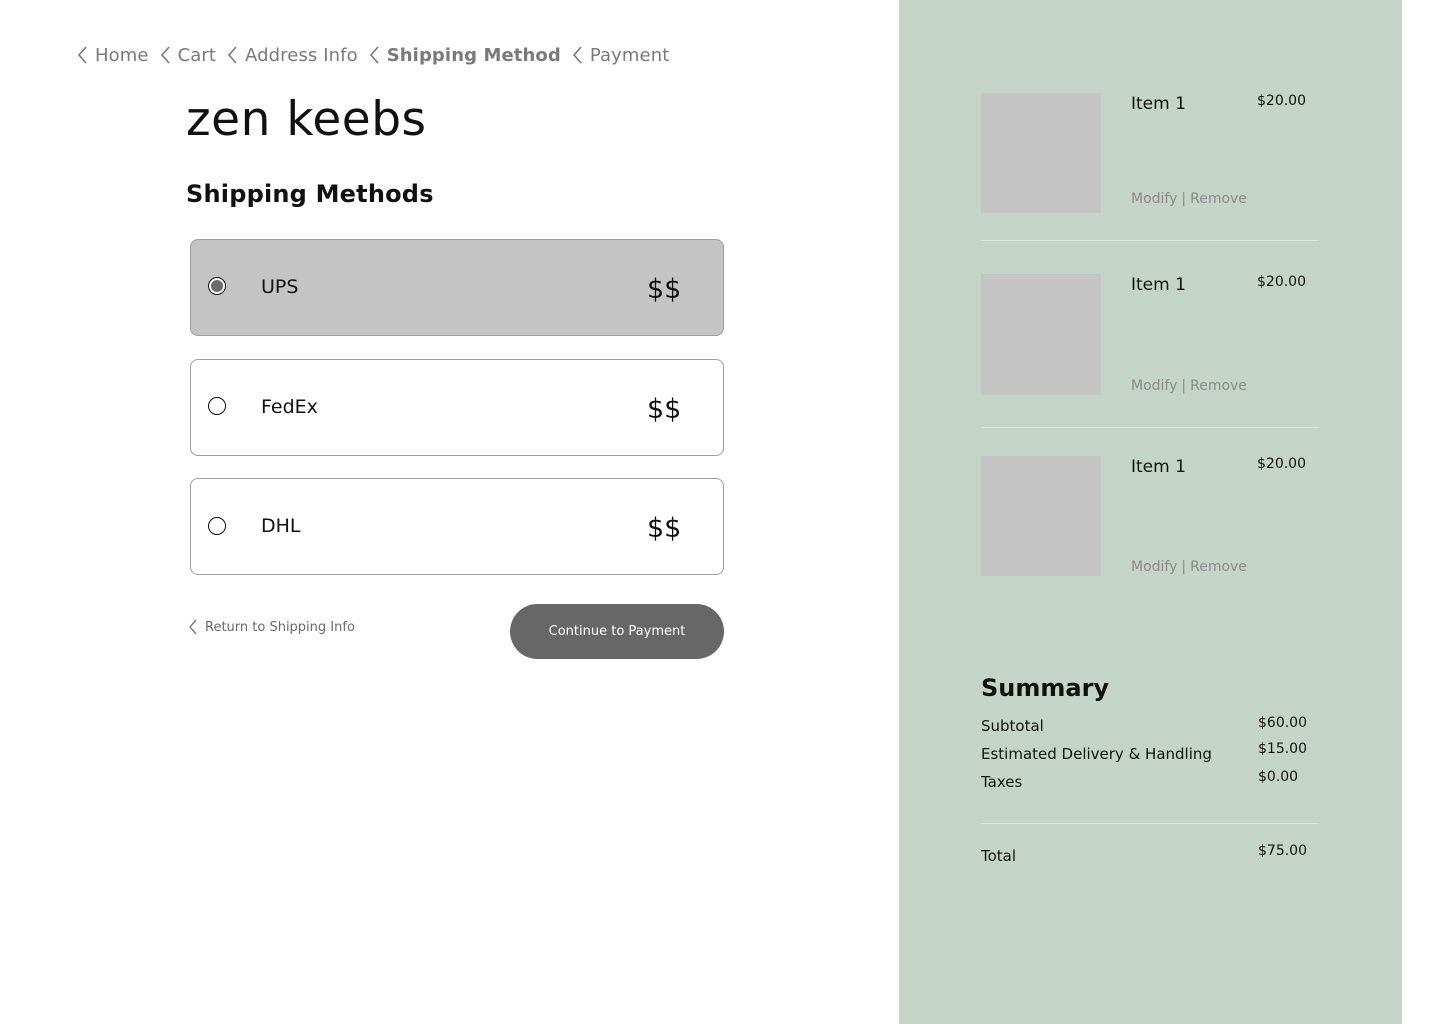  I want to click on return-to-shipping-info-link: Return to Shipping Info, so click(271, 627).